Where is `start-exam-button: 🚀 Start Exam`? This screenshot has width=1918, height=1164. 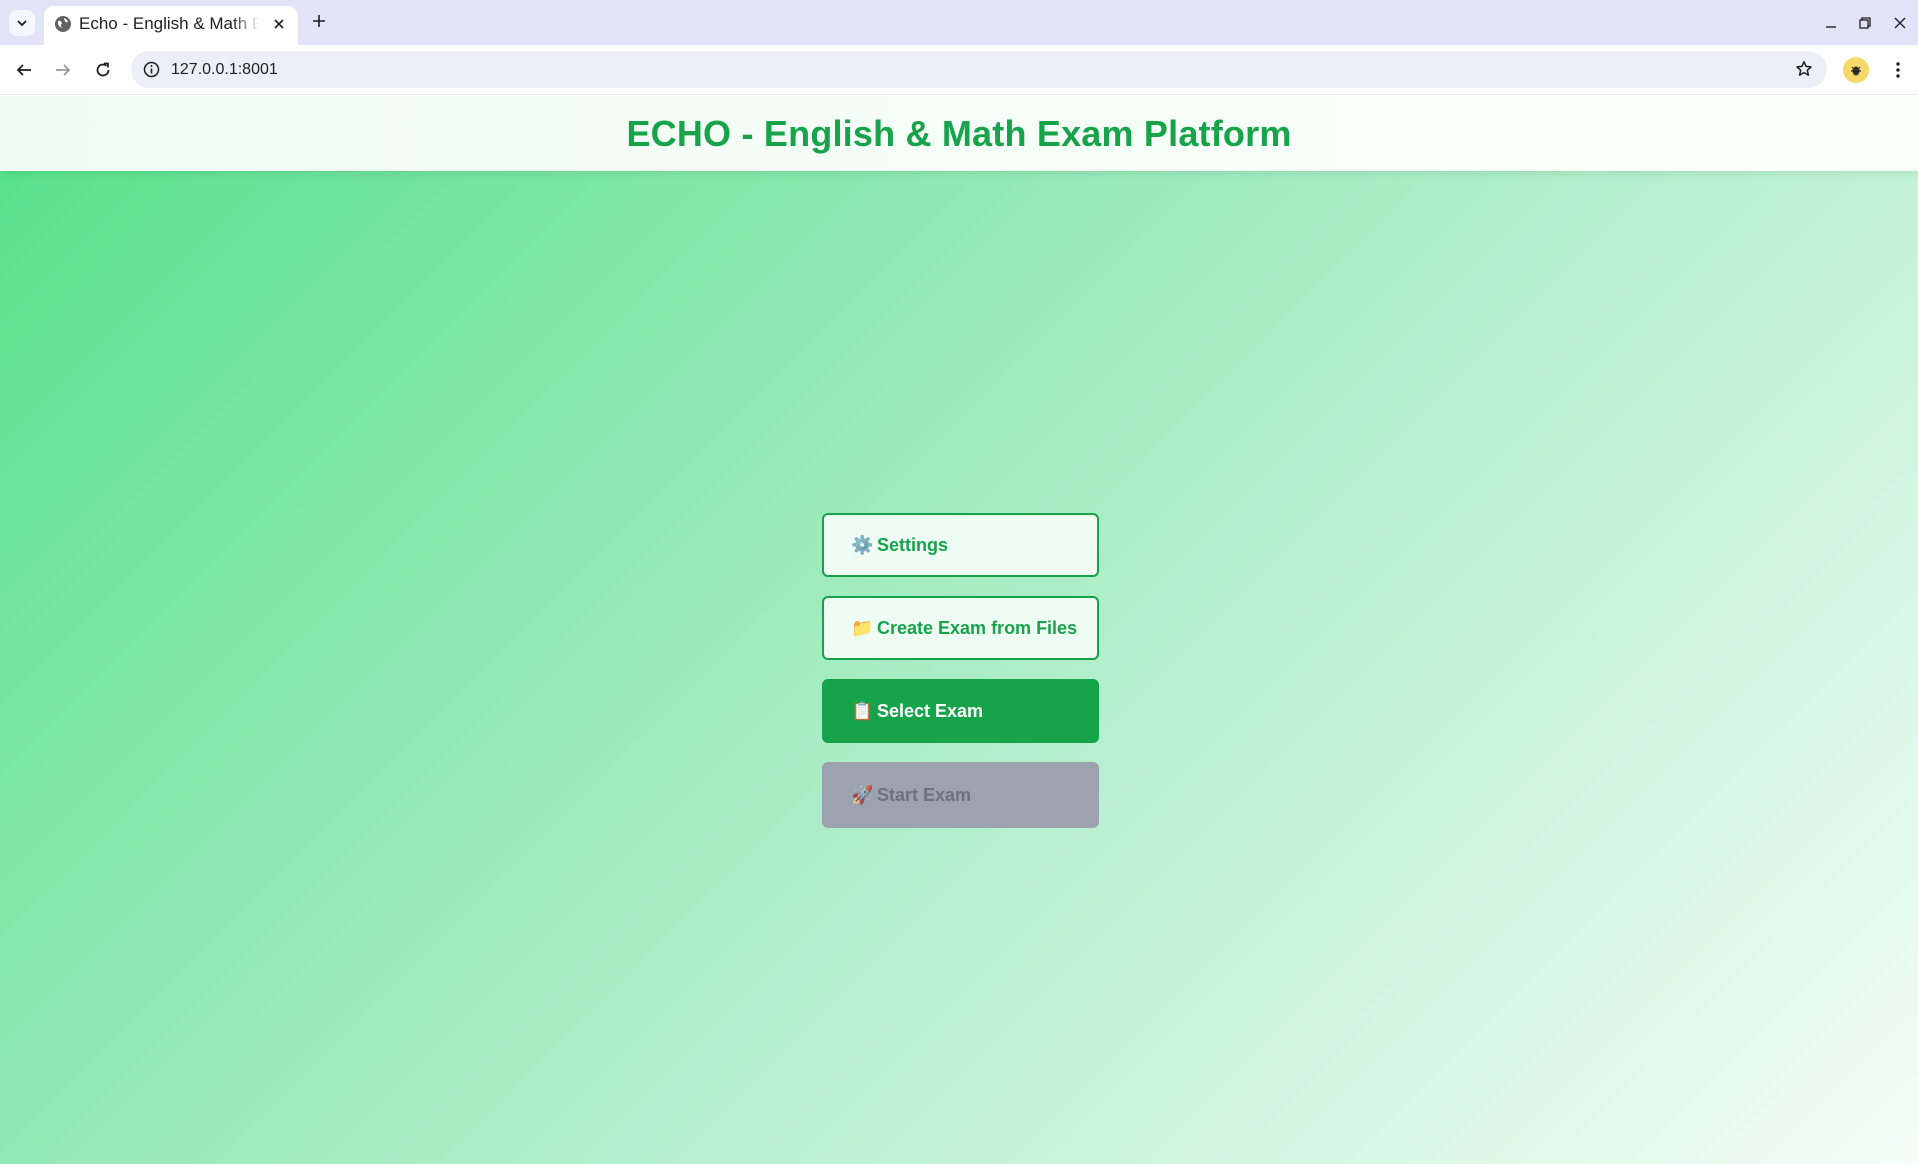 start-exam-button: 🚀 Start Exam is located at coordinates (960, 795).